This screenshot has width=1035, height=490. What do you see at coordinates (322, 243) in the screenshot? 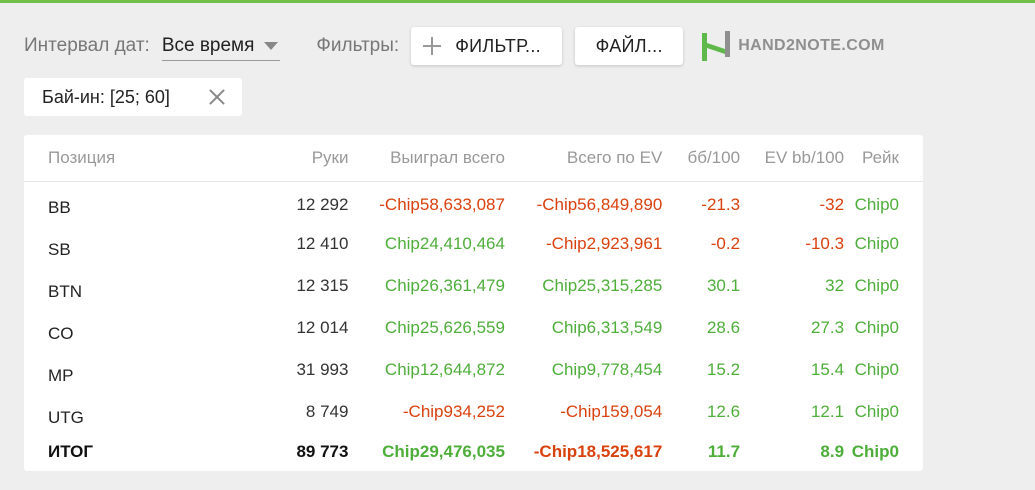
I see `cell-hands: 12 410` at bounding box center [322, 243].